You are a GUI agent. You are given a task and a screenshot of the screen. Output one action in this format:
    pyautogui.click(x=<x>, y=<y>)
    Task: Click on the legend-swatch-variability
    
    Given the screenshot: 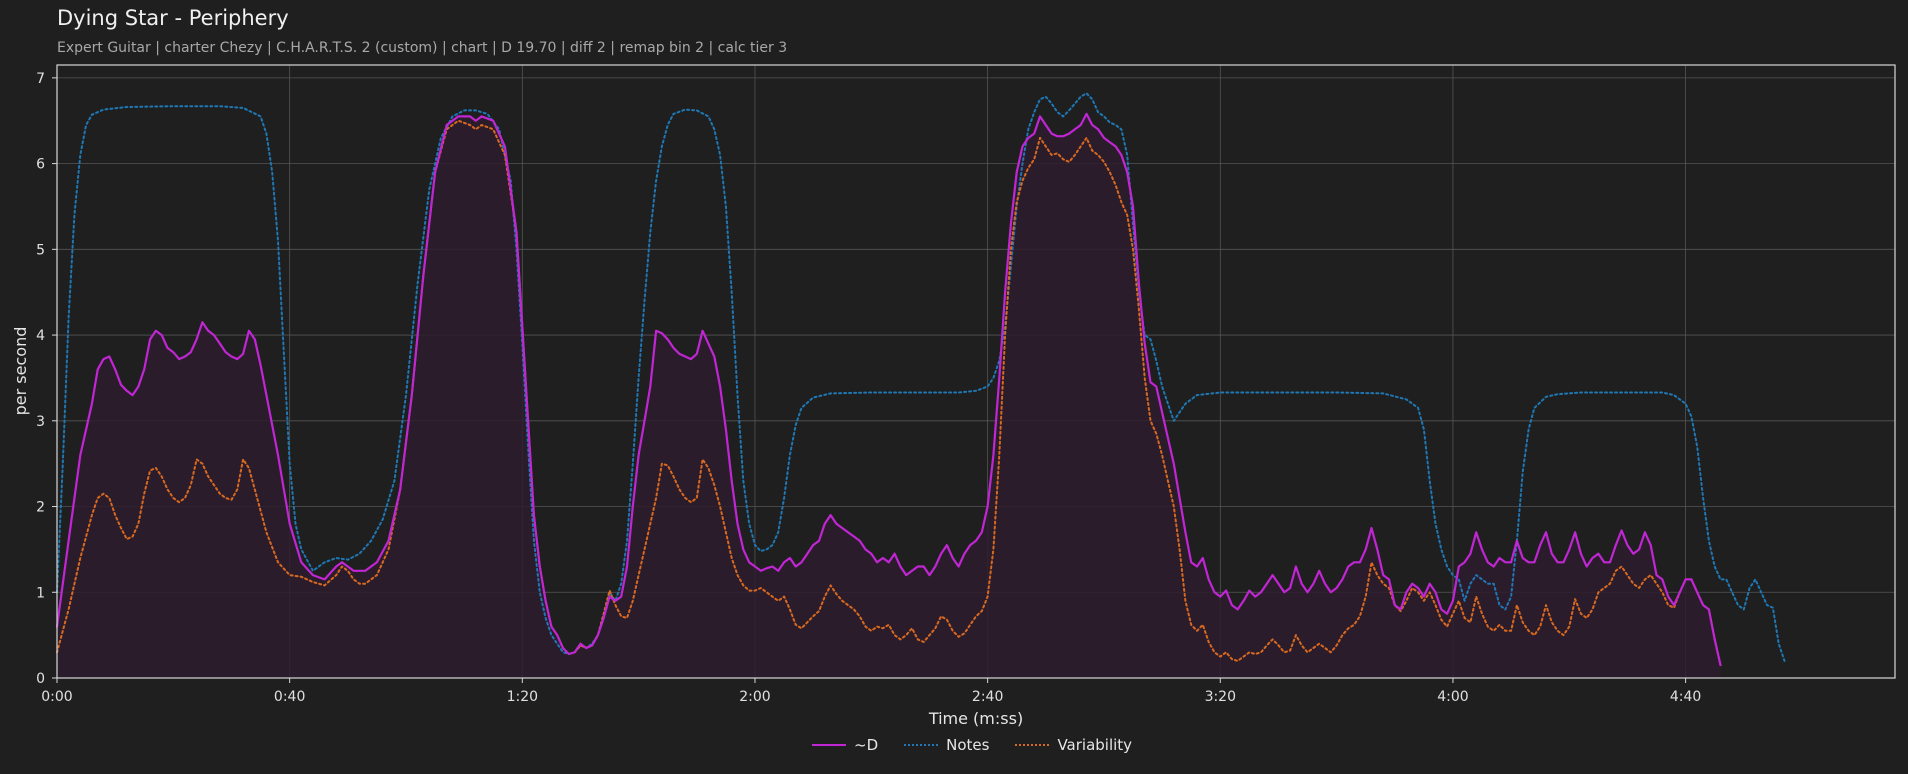 What is the action you would take?
    pyautogui.click(x=1032, y=745)
    